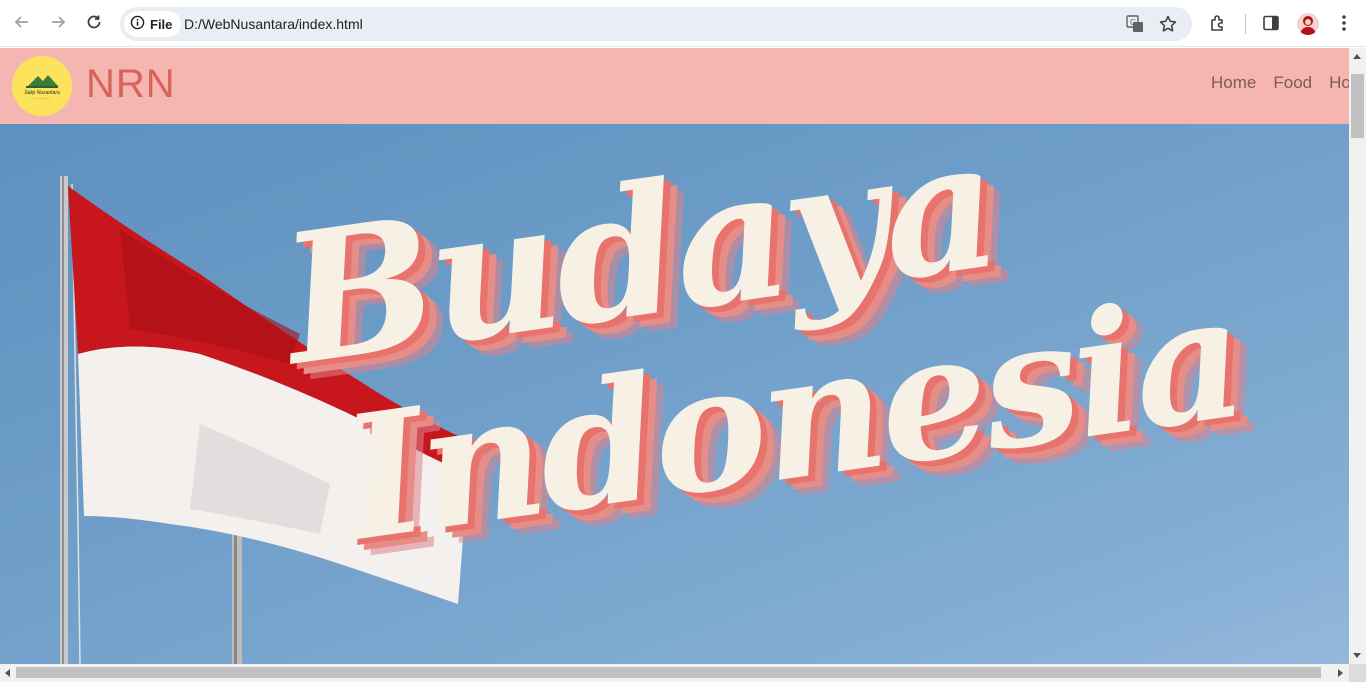  Describe the element at coordinates (131, 84) in the screenshot. I see `brand-name: NRN` at that location.